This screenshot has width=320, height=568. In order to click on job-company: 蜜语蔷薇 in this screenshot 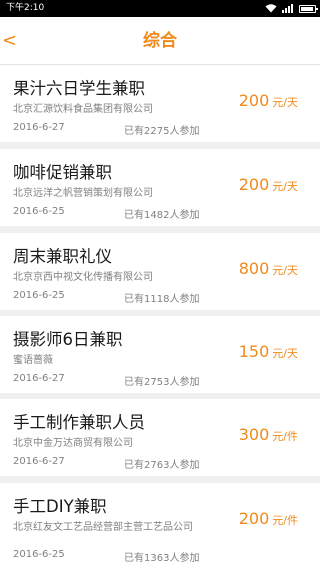, I will do `click(33, 360)`.